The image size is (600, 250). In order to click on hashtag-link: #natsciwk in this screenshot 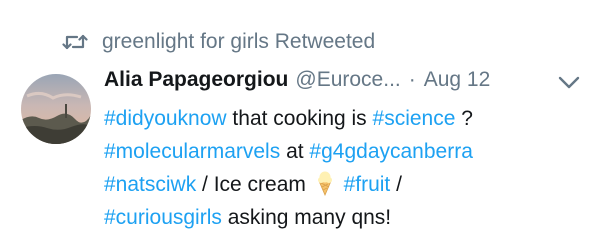, I will do `click(150, 184)`.